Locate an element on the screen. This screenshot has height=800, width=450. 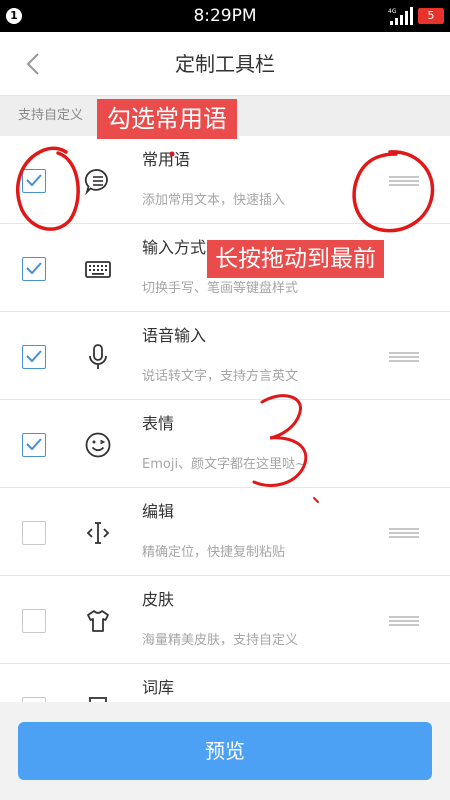
list-item: 词库 is located at coordinates (225, 683).